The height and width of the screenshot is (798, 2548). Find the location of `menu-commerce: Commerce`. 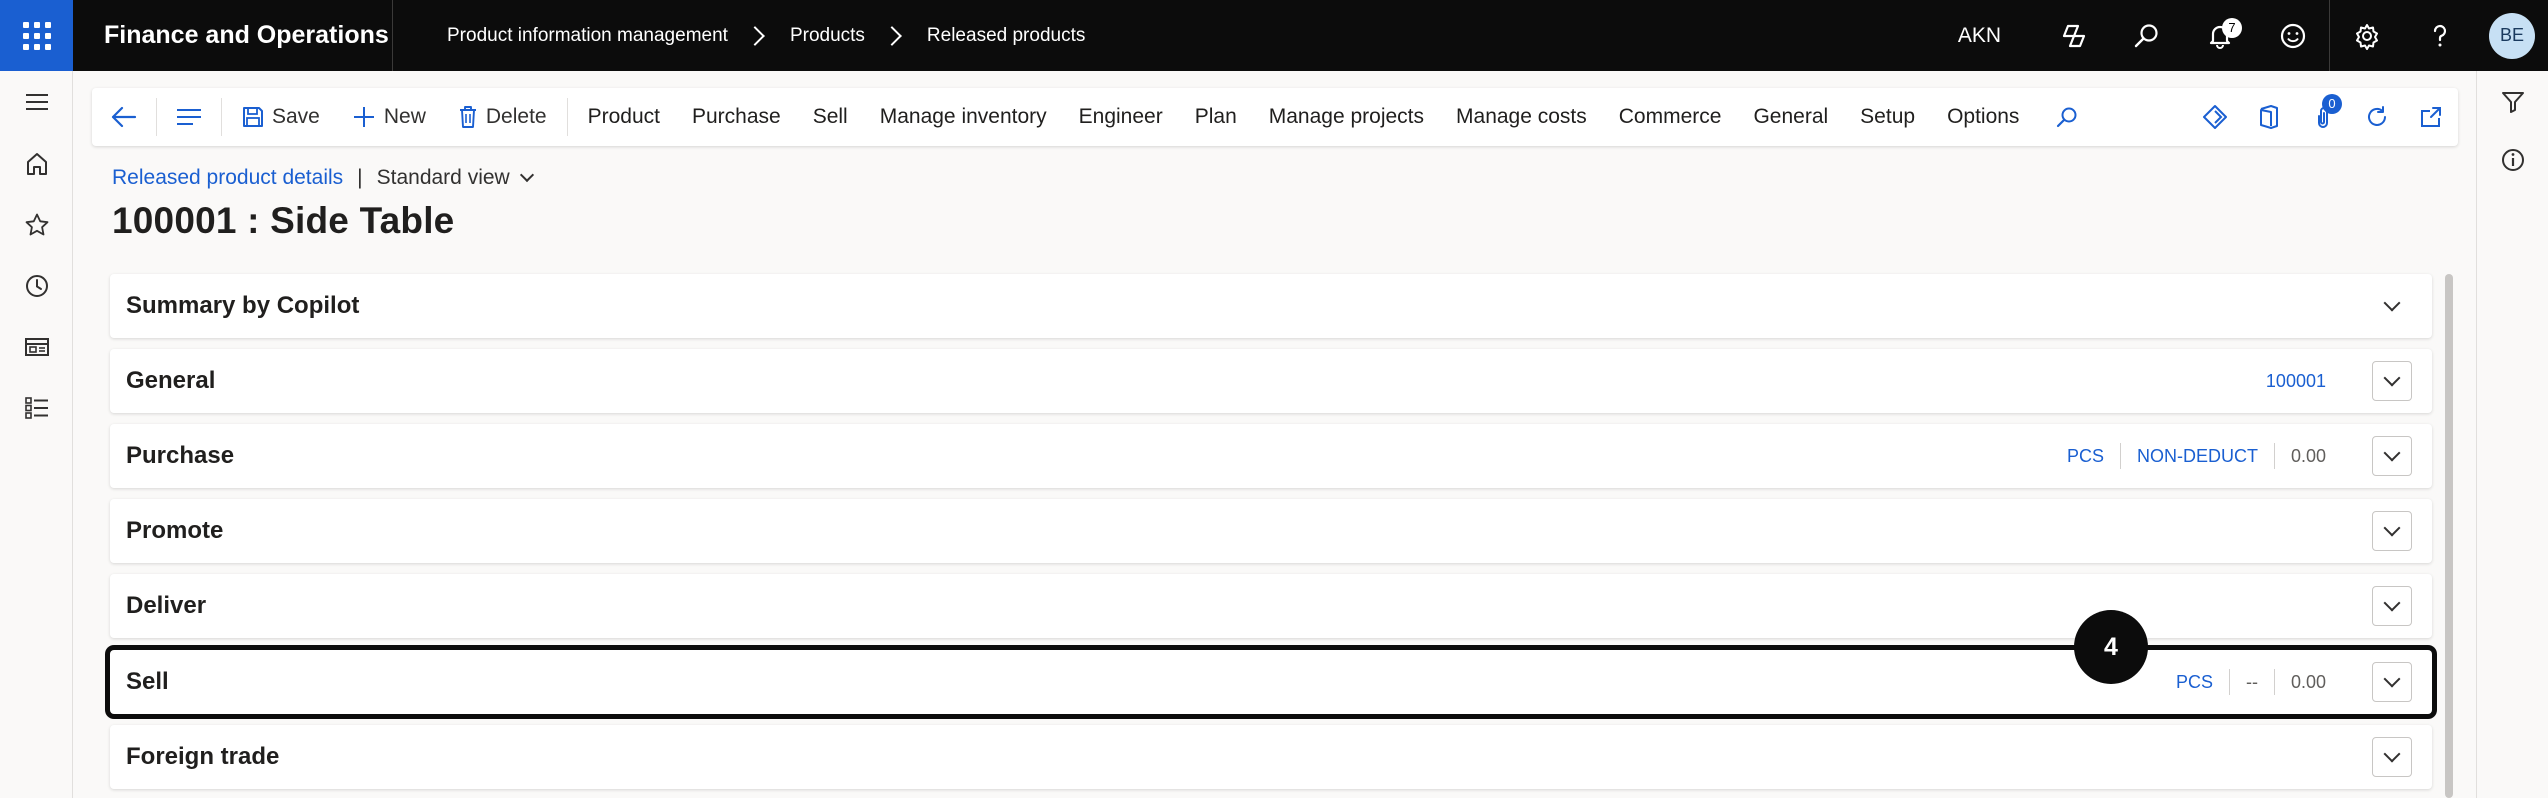

menu-commerce: Commerce is located at coordinates (1670, 117).